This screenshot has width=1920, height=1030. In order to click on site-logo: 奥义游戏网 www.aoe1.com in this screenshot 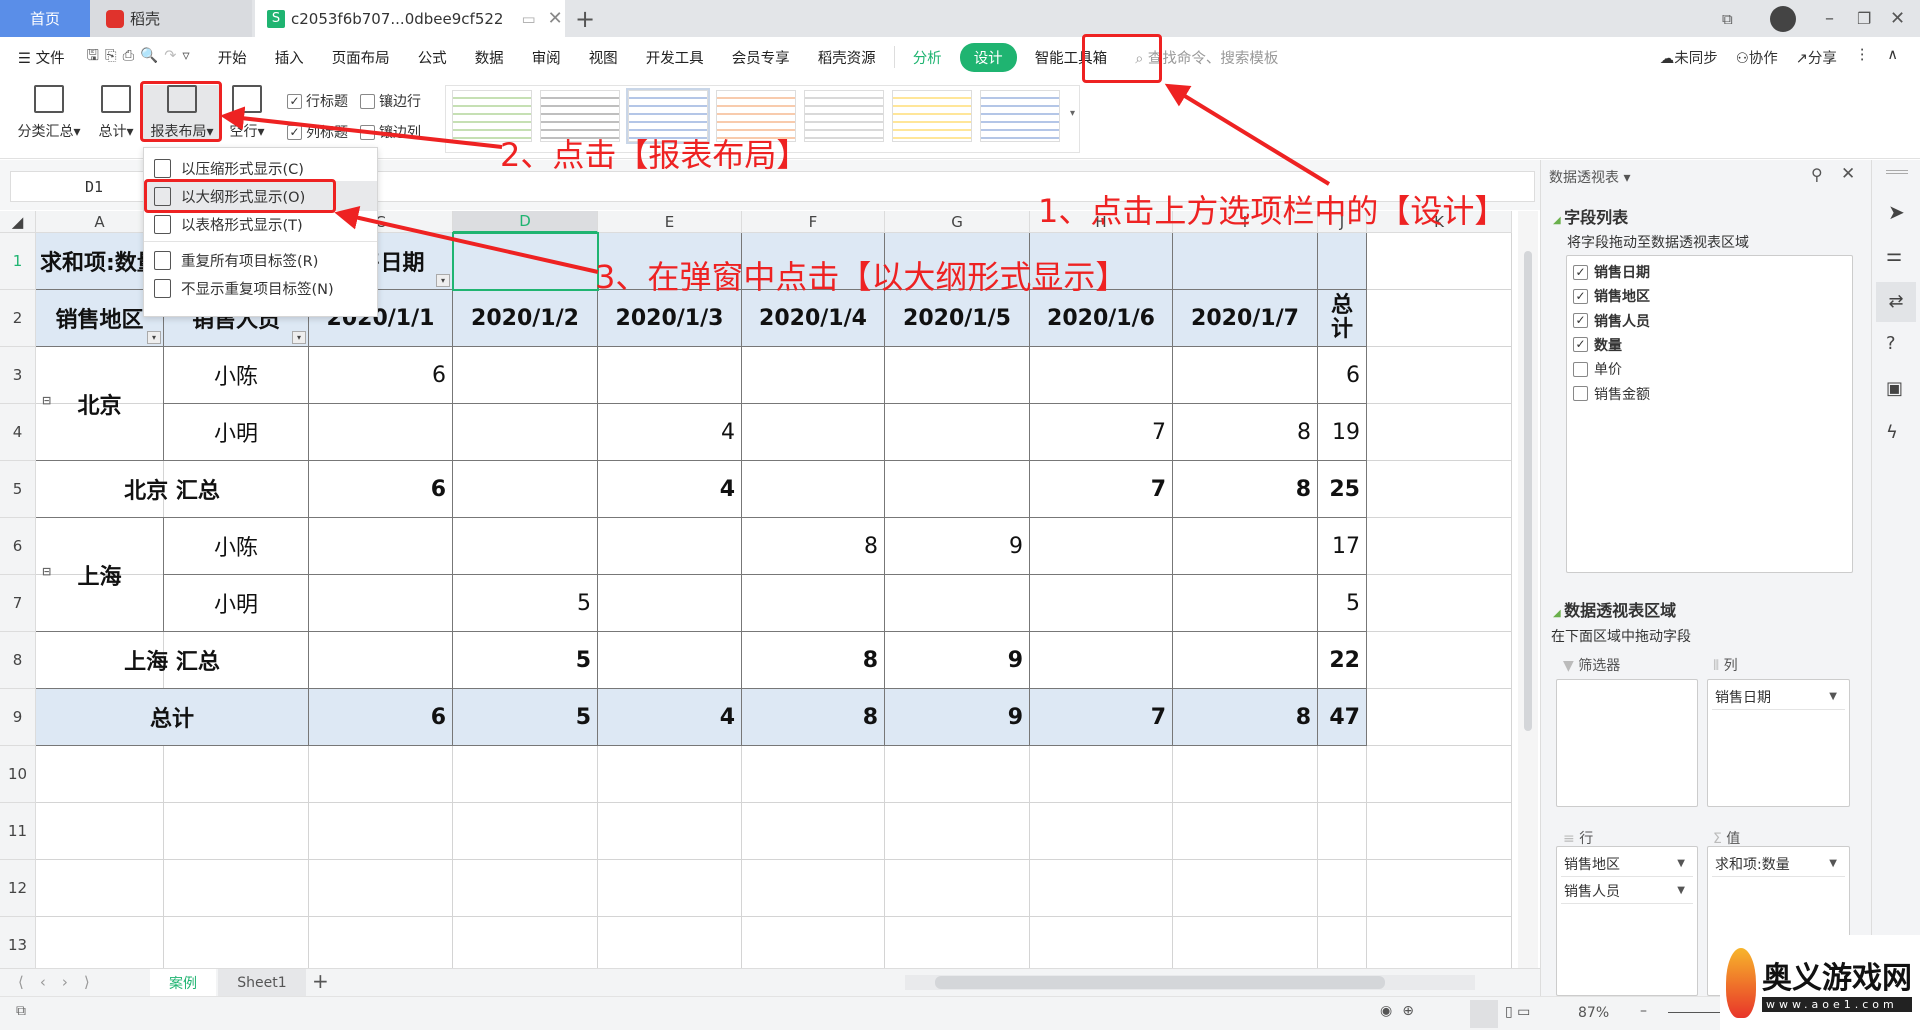, I will do `click(1820, 982)`.